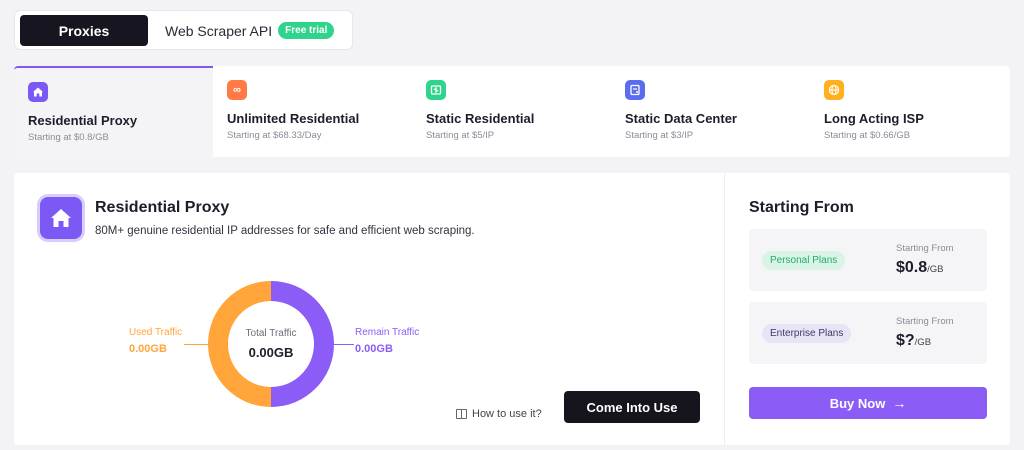 The image size is (1024, 450). I want to click on tab-static-residential: Static Residential Starting at $5/IP, so click(511, 111).